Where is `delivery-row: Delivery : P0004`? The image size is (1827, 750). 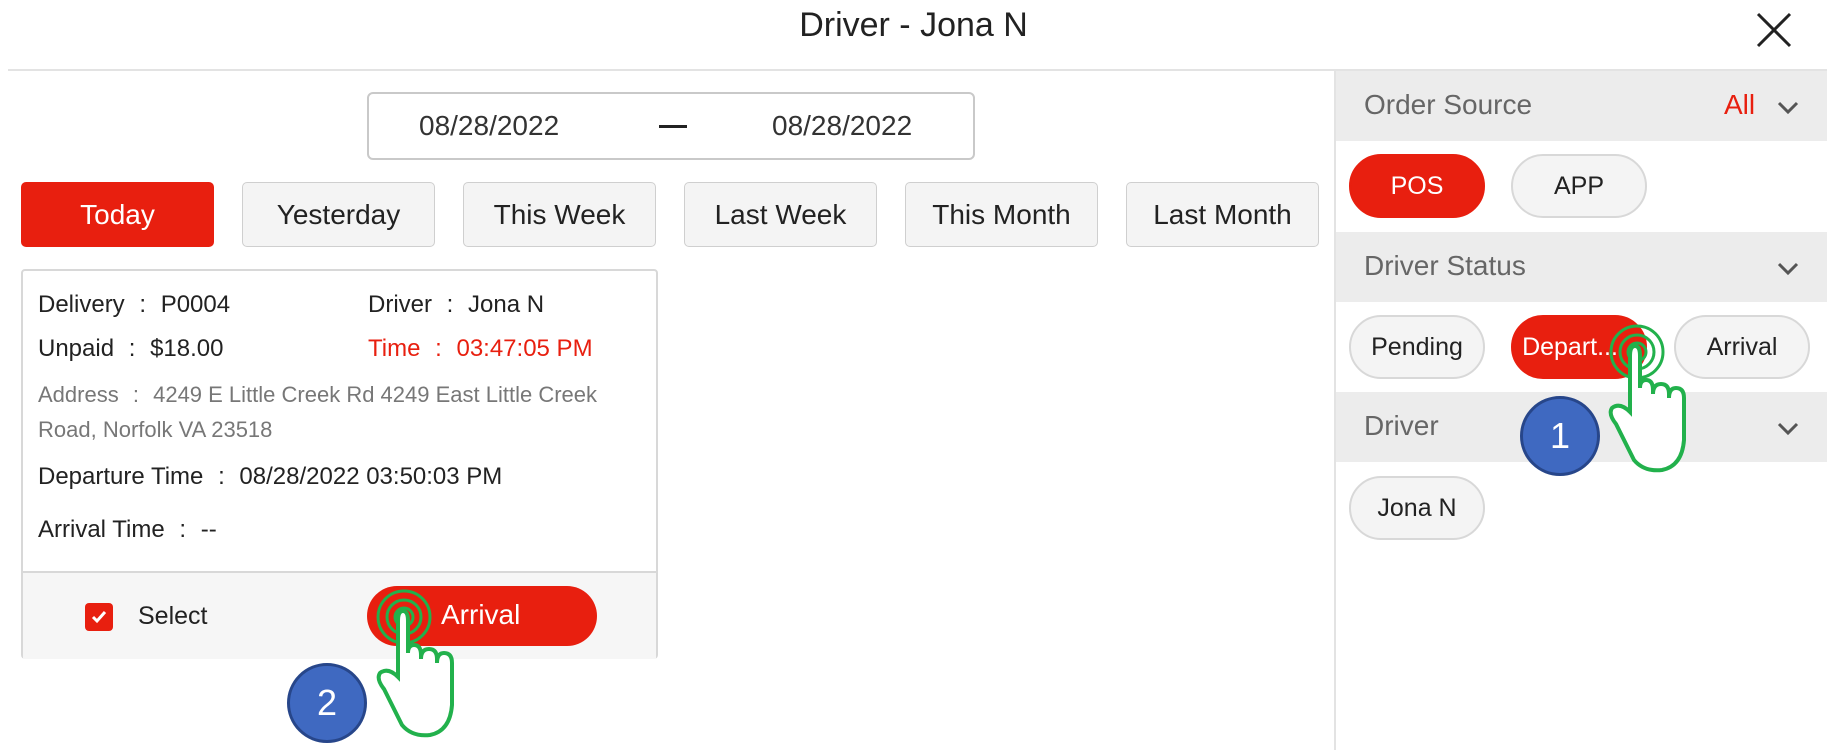
delivery-row: Delivery : P0004 is located at coordinates (134, 305).